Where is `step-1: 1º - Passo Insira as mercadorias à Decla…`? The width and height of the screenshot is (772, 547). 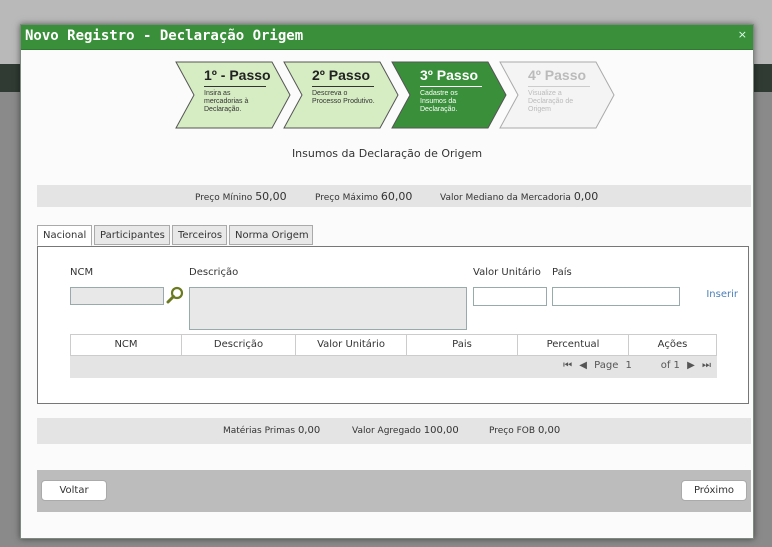 step-1: 1º - Passo Insira as mercadorias à Decla… is located at coordinates (233, 95).